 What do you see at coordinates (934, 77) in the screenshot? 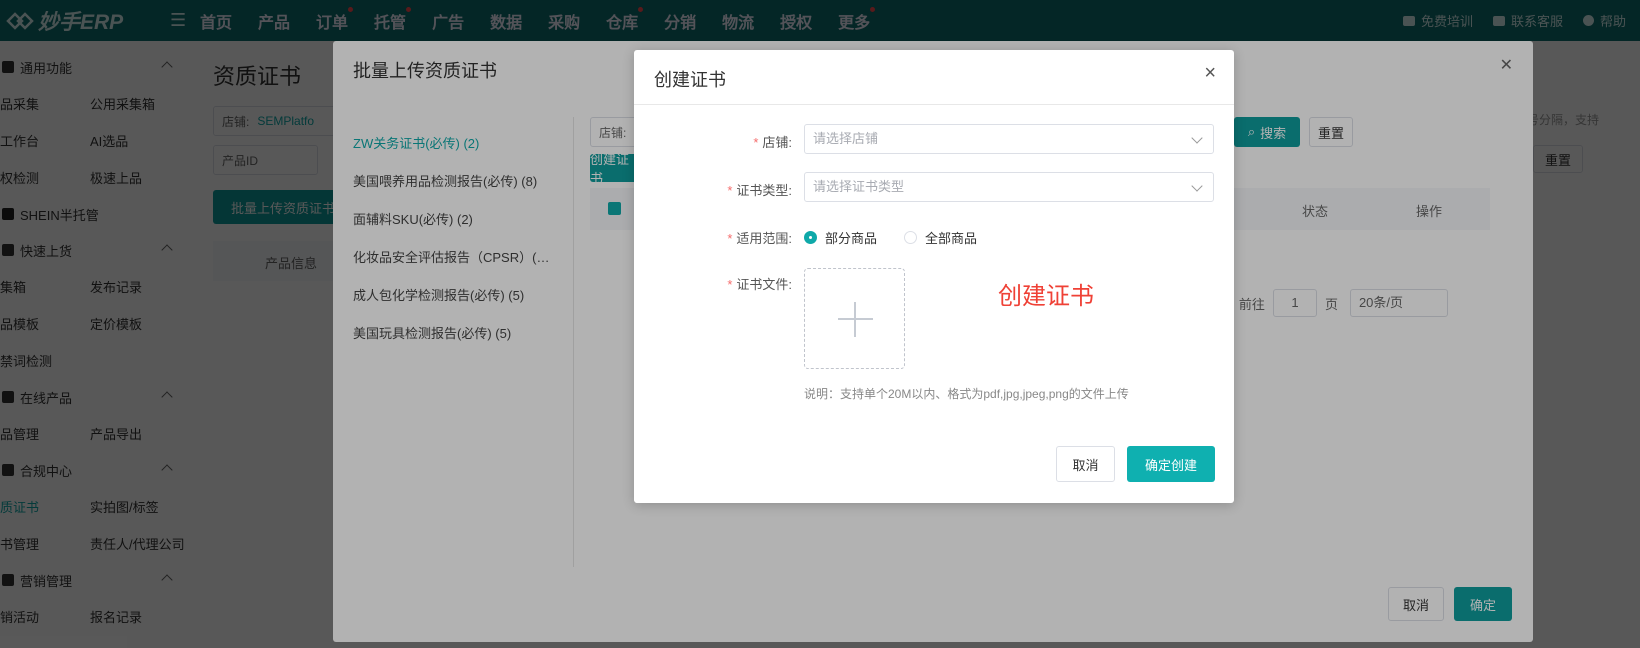
I see `dialog-header: 创建证书 ×` at bounding box center [934, 77].